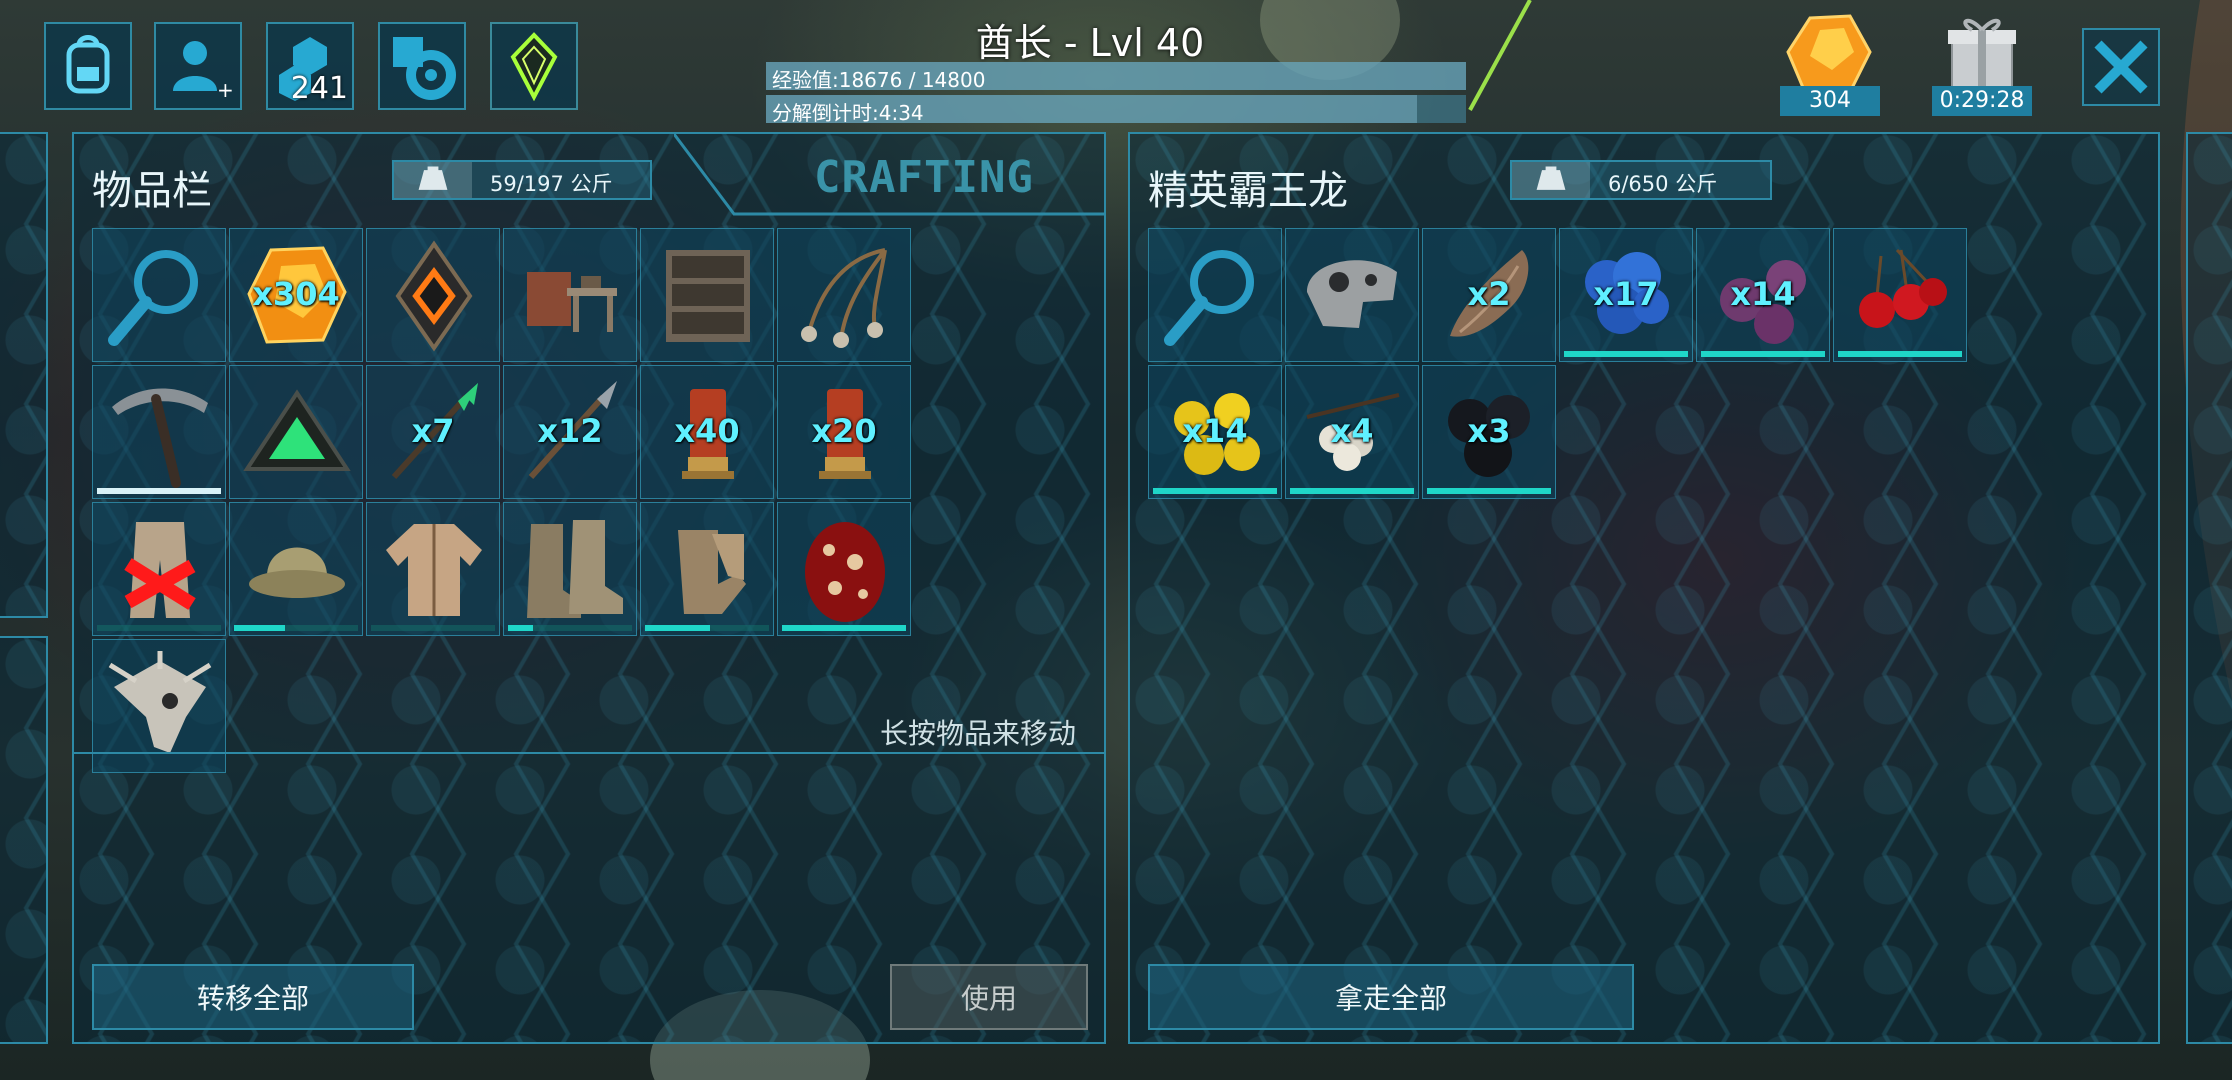  I want to click on gift-box-icon, so click(1982, 53).